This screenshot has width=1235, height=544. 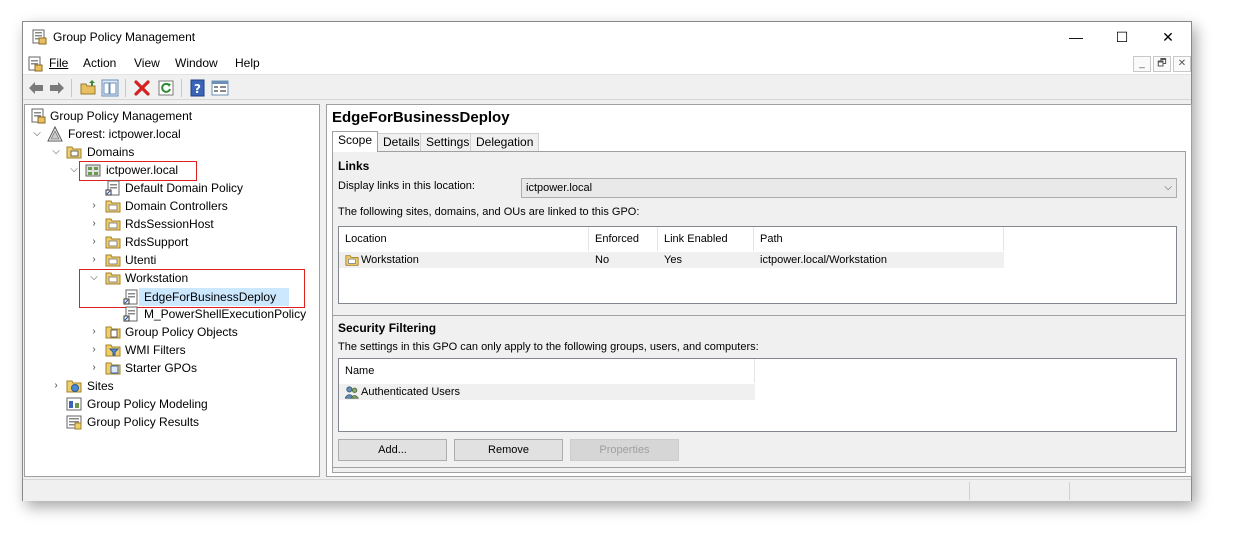 What do you see at coordinates (74, 422) in the screenshot?
I see `results-icon` at bounding box center [74, 422].